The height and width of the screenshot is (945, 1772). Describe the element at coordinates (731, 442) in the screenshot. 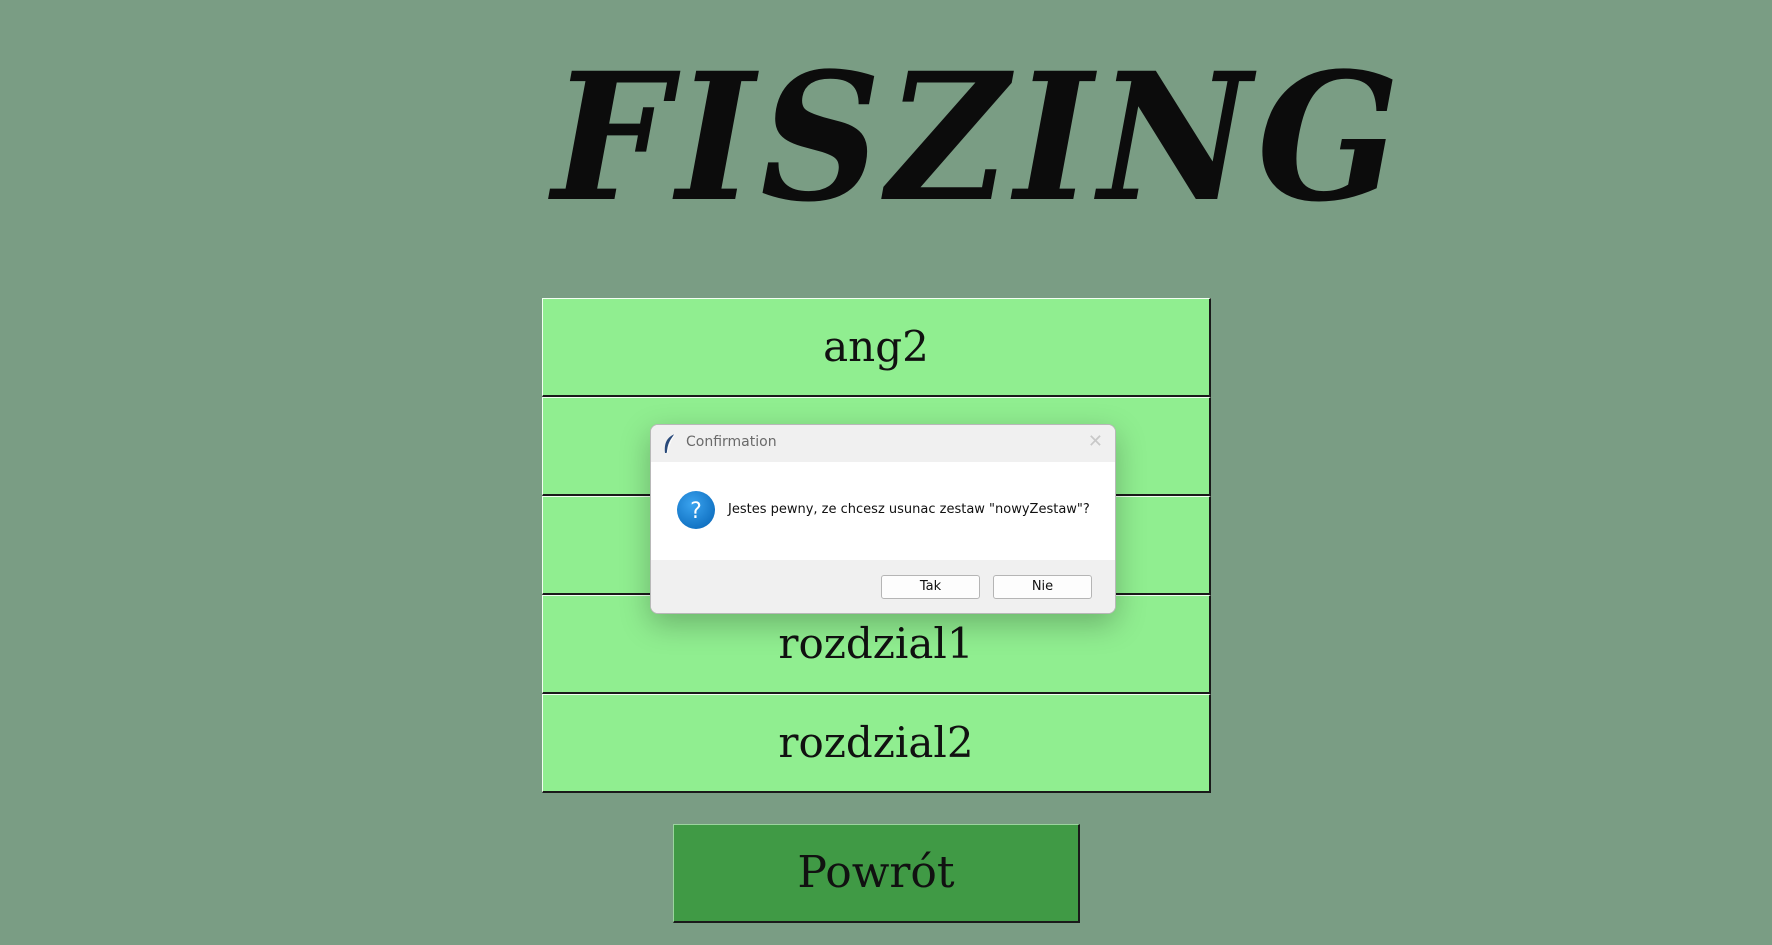

I see `dialog-title: Confirmation` at that location.